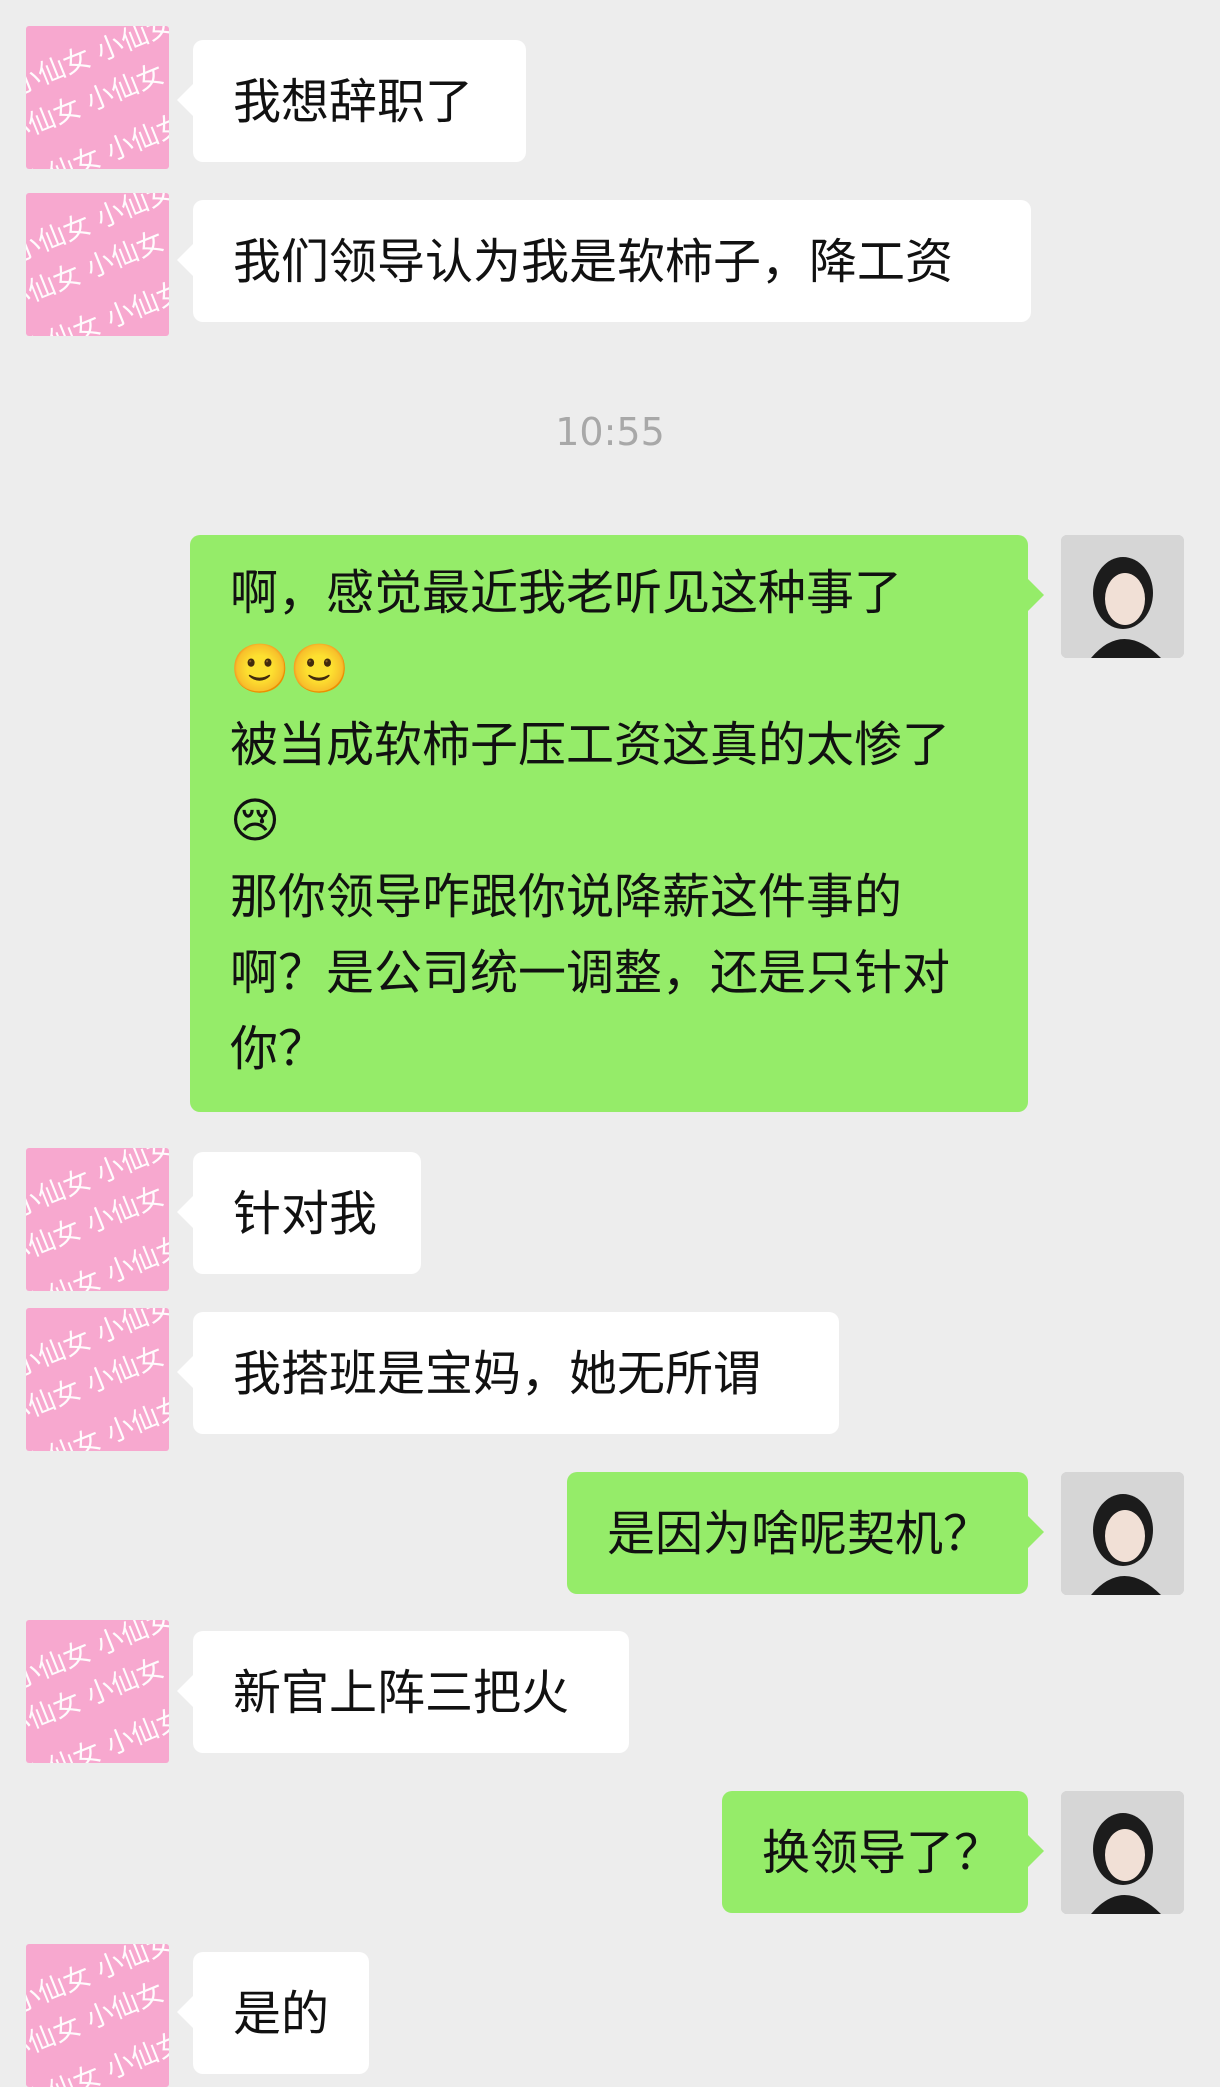 Image resolution: width=1220 pixels, height=2087 pixels. I want to click on message-text: 换领导了？, so click(882, 1853).